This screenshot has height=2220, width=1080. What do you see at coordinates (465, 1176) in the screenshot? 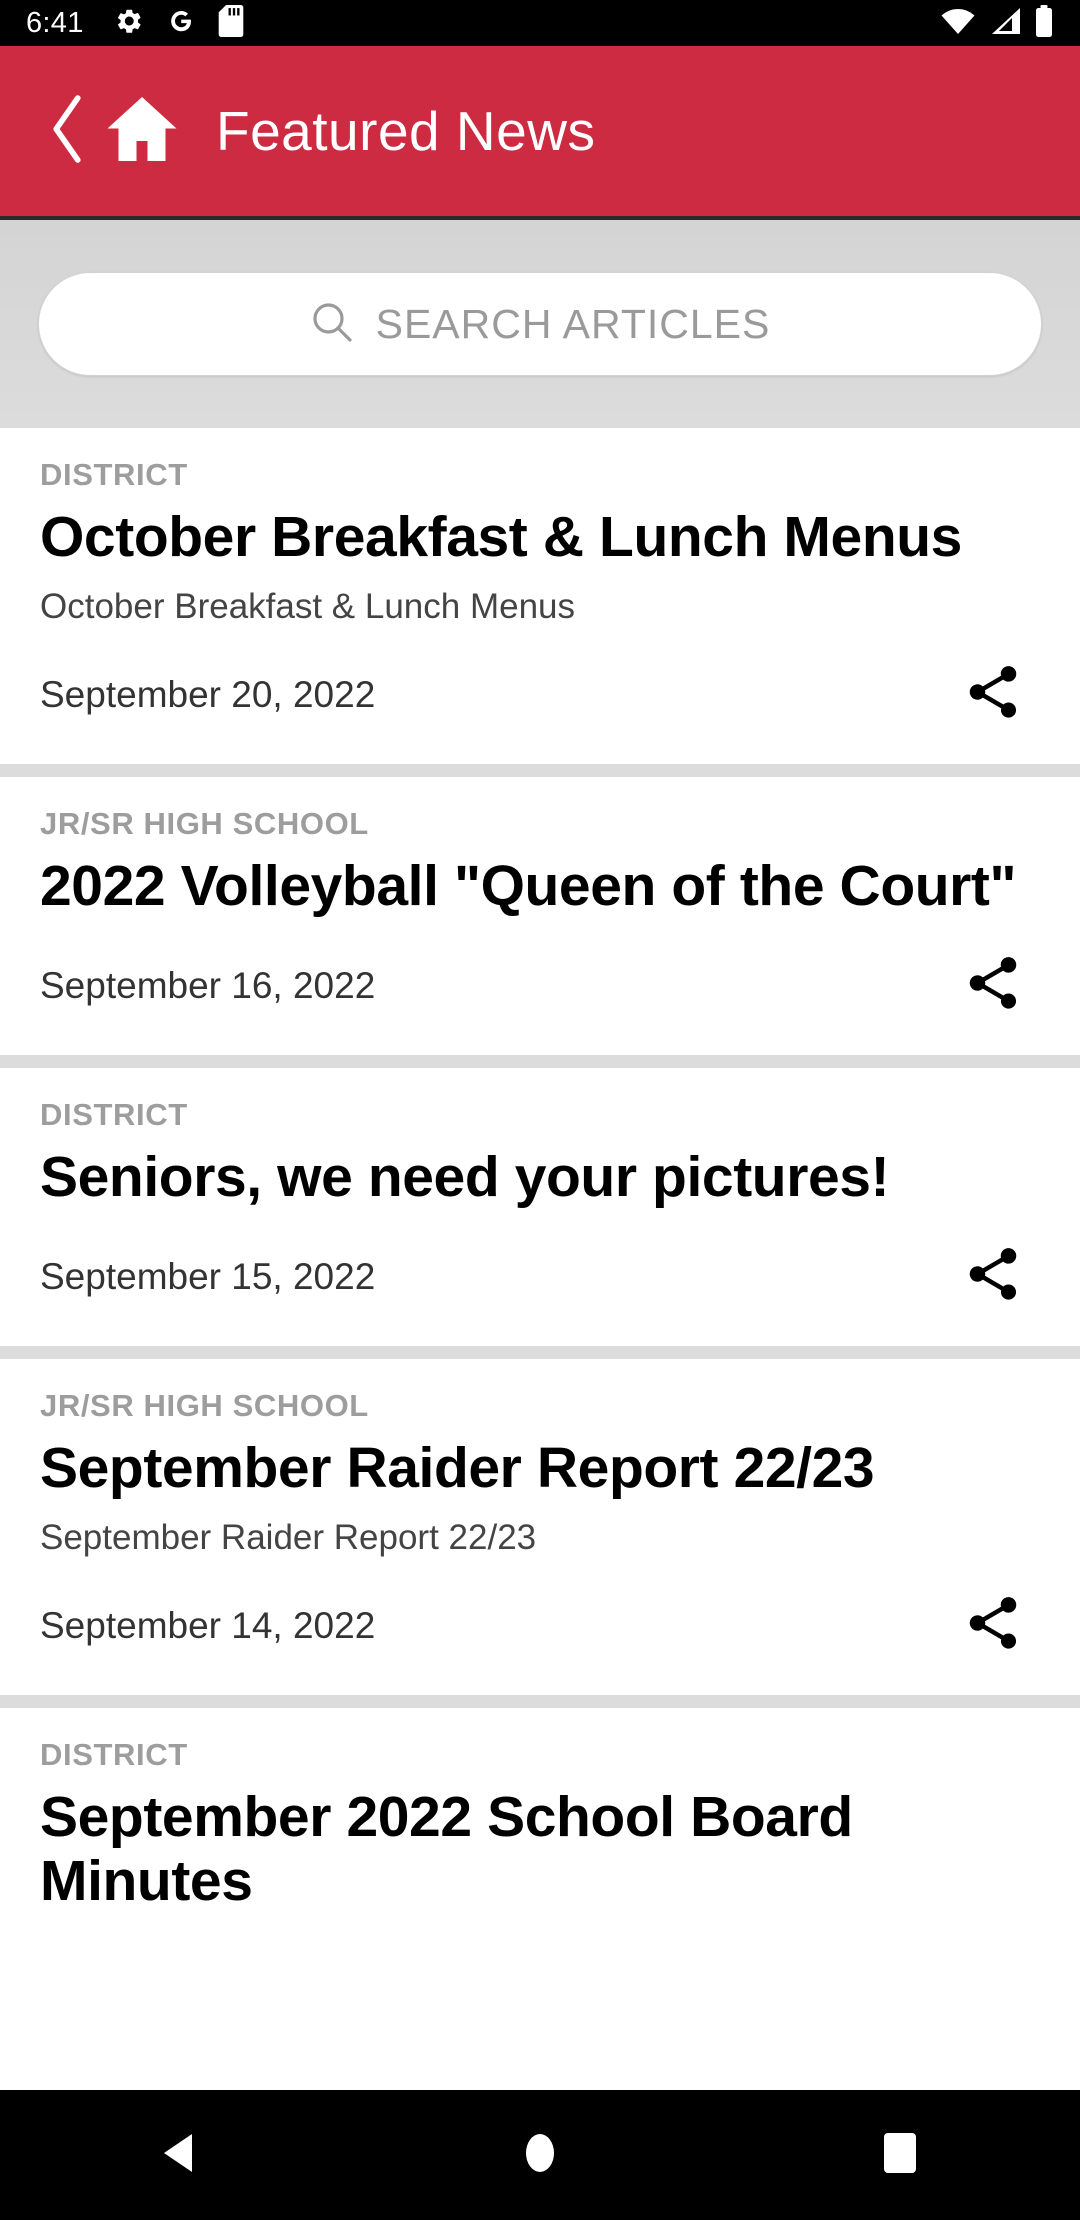
I see `news-card-title: Seniors, we need your pictures!` at bounding box center [465, 1176].